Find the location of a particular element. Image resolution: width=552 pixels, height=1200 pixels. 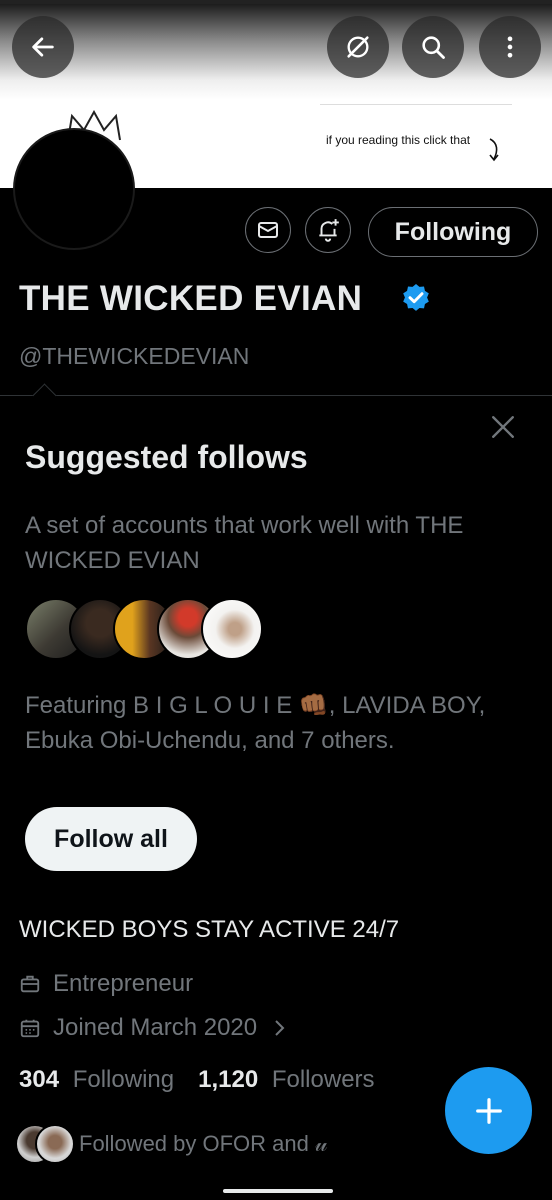

suggested-avatars is located at coordinates (145, 629).